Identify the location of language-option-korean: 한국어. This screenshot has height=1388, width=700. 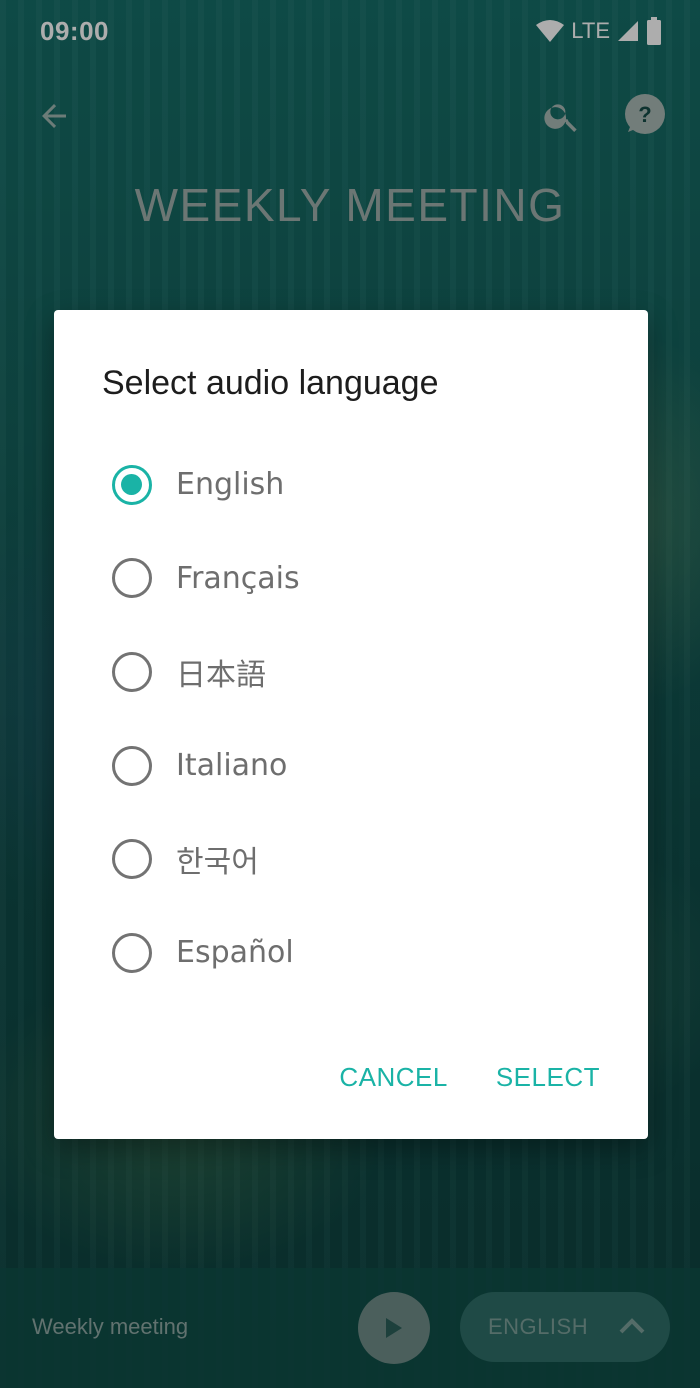
(351, 859).